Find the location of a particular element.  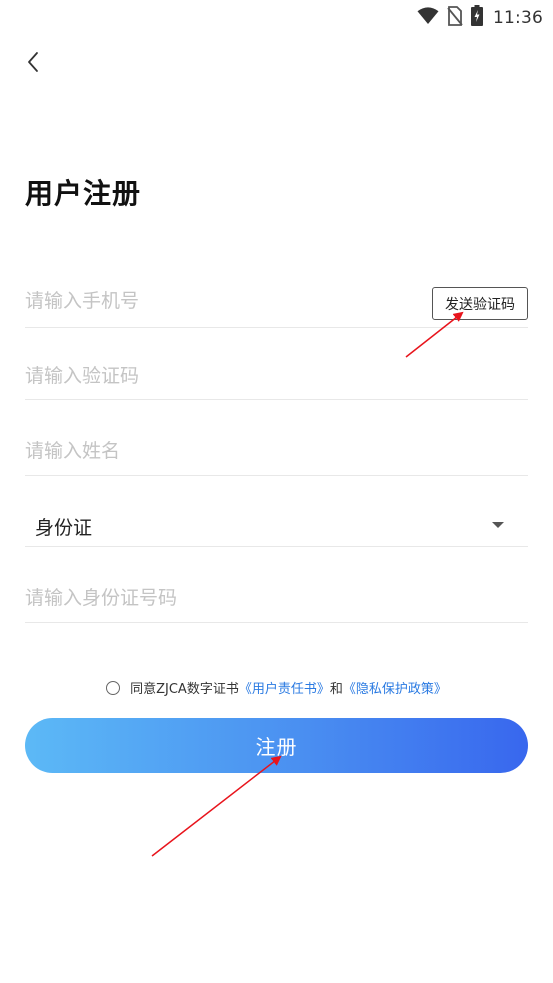

id-type-select: 身份证 is located at coordinates (276, 524).